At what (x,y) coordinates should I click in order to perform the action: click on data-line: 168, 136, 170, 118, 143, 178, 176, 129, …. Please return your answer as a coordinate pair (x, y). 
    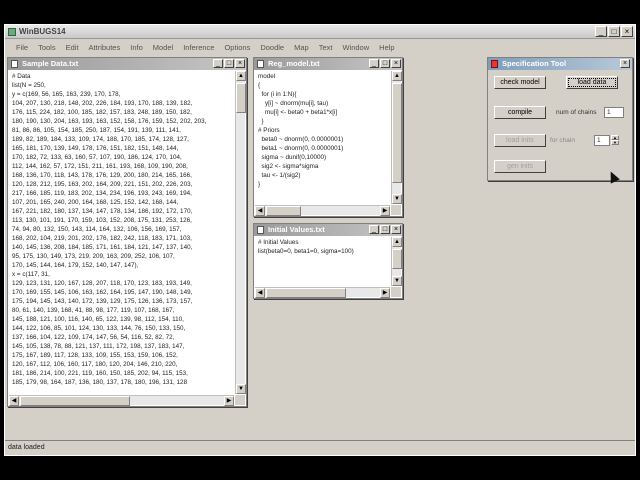
    Looking at the image, I should click on (102, 175).